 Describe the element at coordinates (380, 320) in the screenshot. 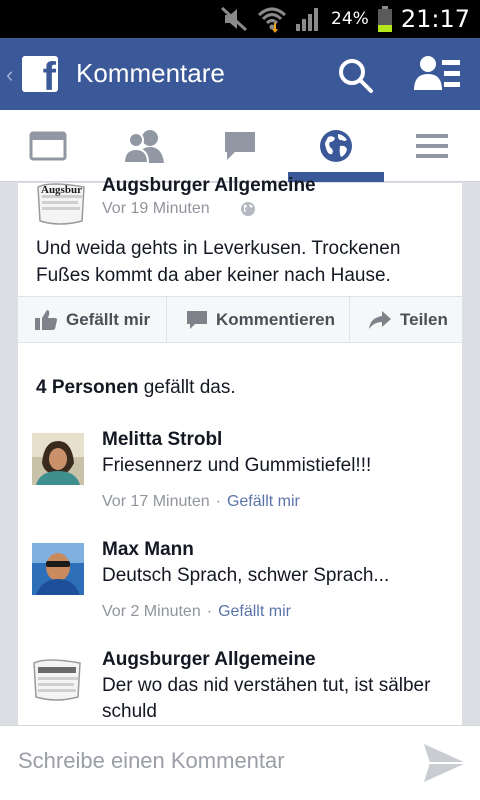

I see `share-arrow-icon` at that location.